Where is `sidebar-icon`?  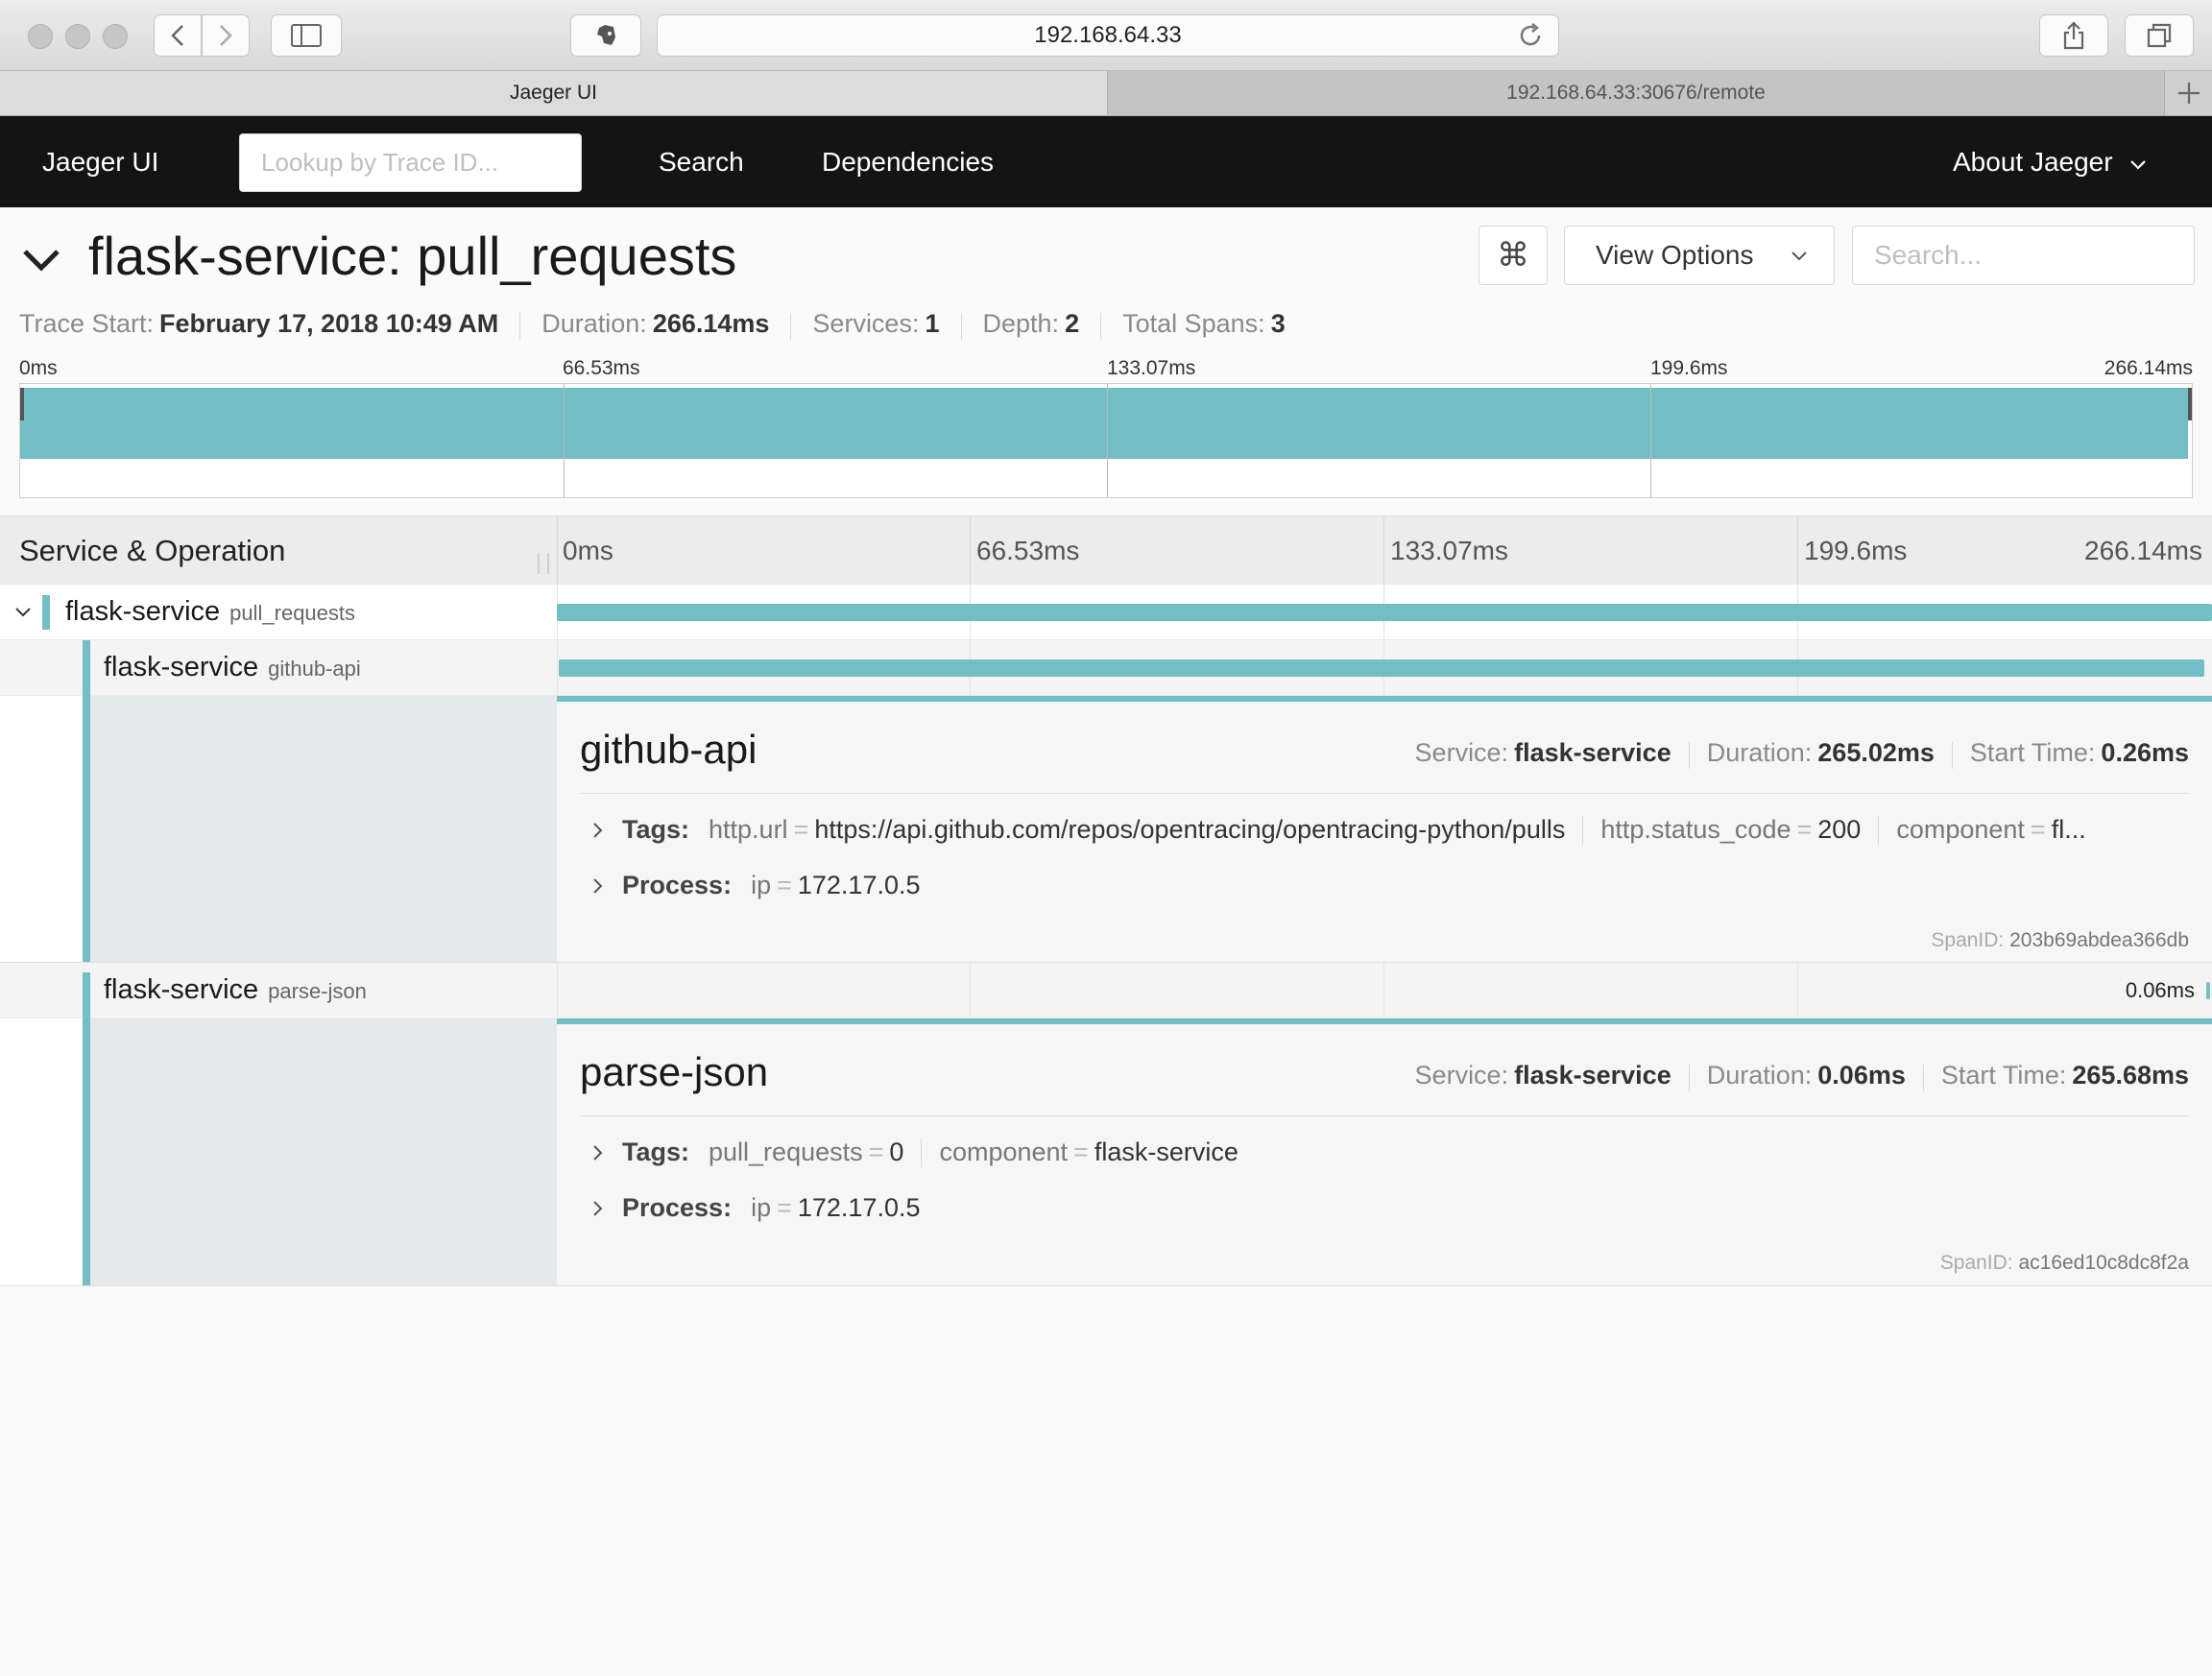 sidebar-icon is located at coordinates (306, 35).